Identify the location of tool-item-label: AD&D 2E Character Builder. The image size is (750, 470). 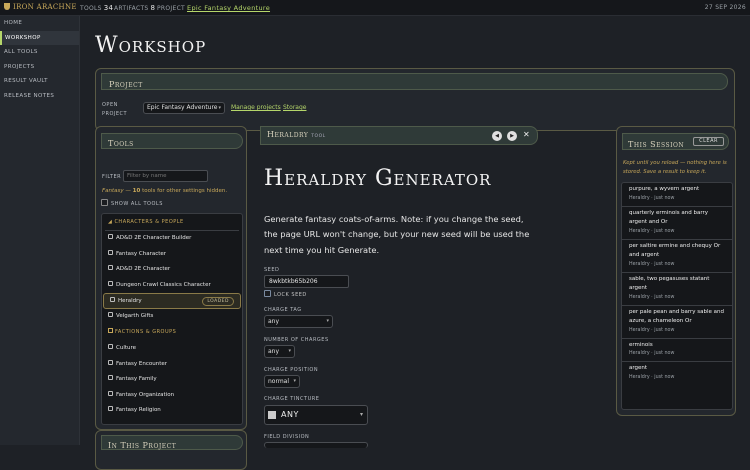
(154, 238).